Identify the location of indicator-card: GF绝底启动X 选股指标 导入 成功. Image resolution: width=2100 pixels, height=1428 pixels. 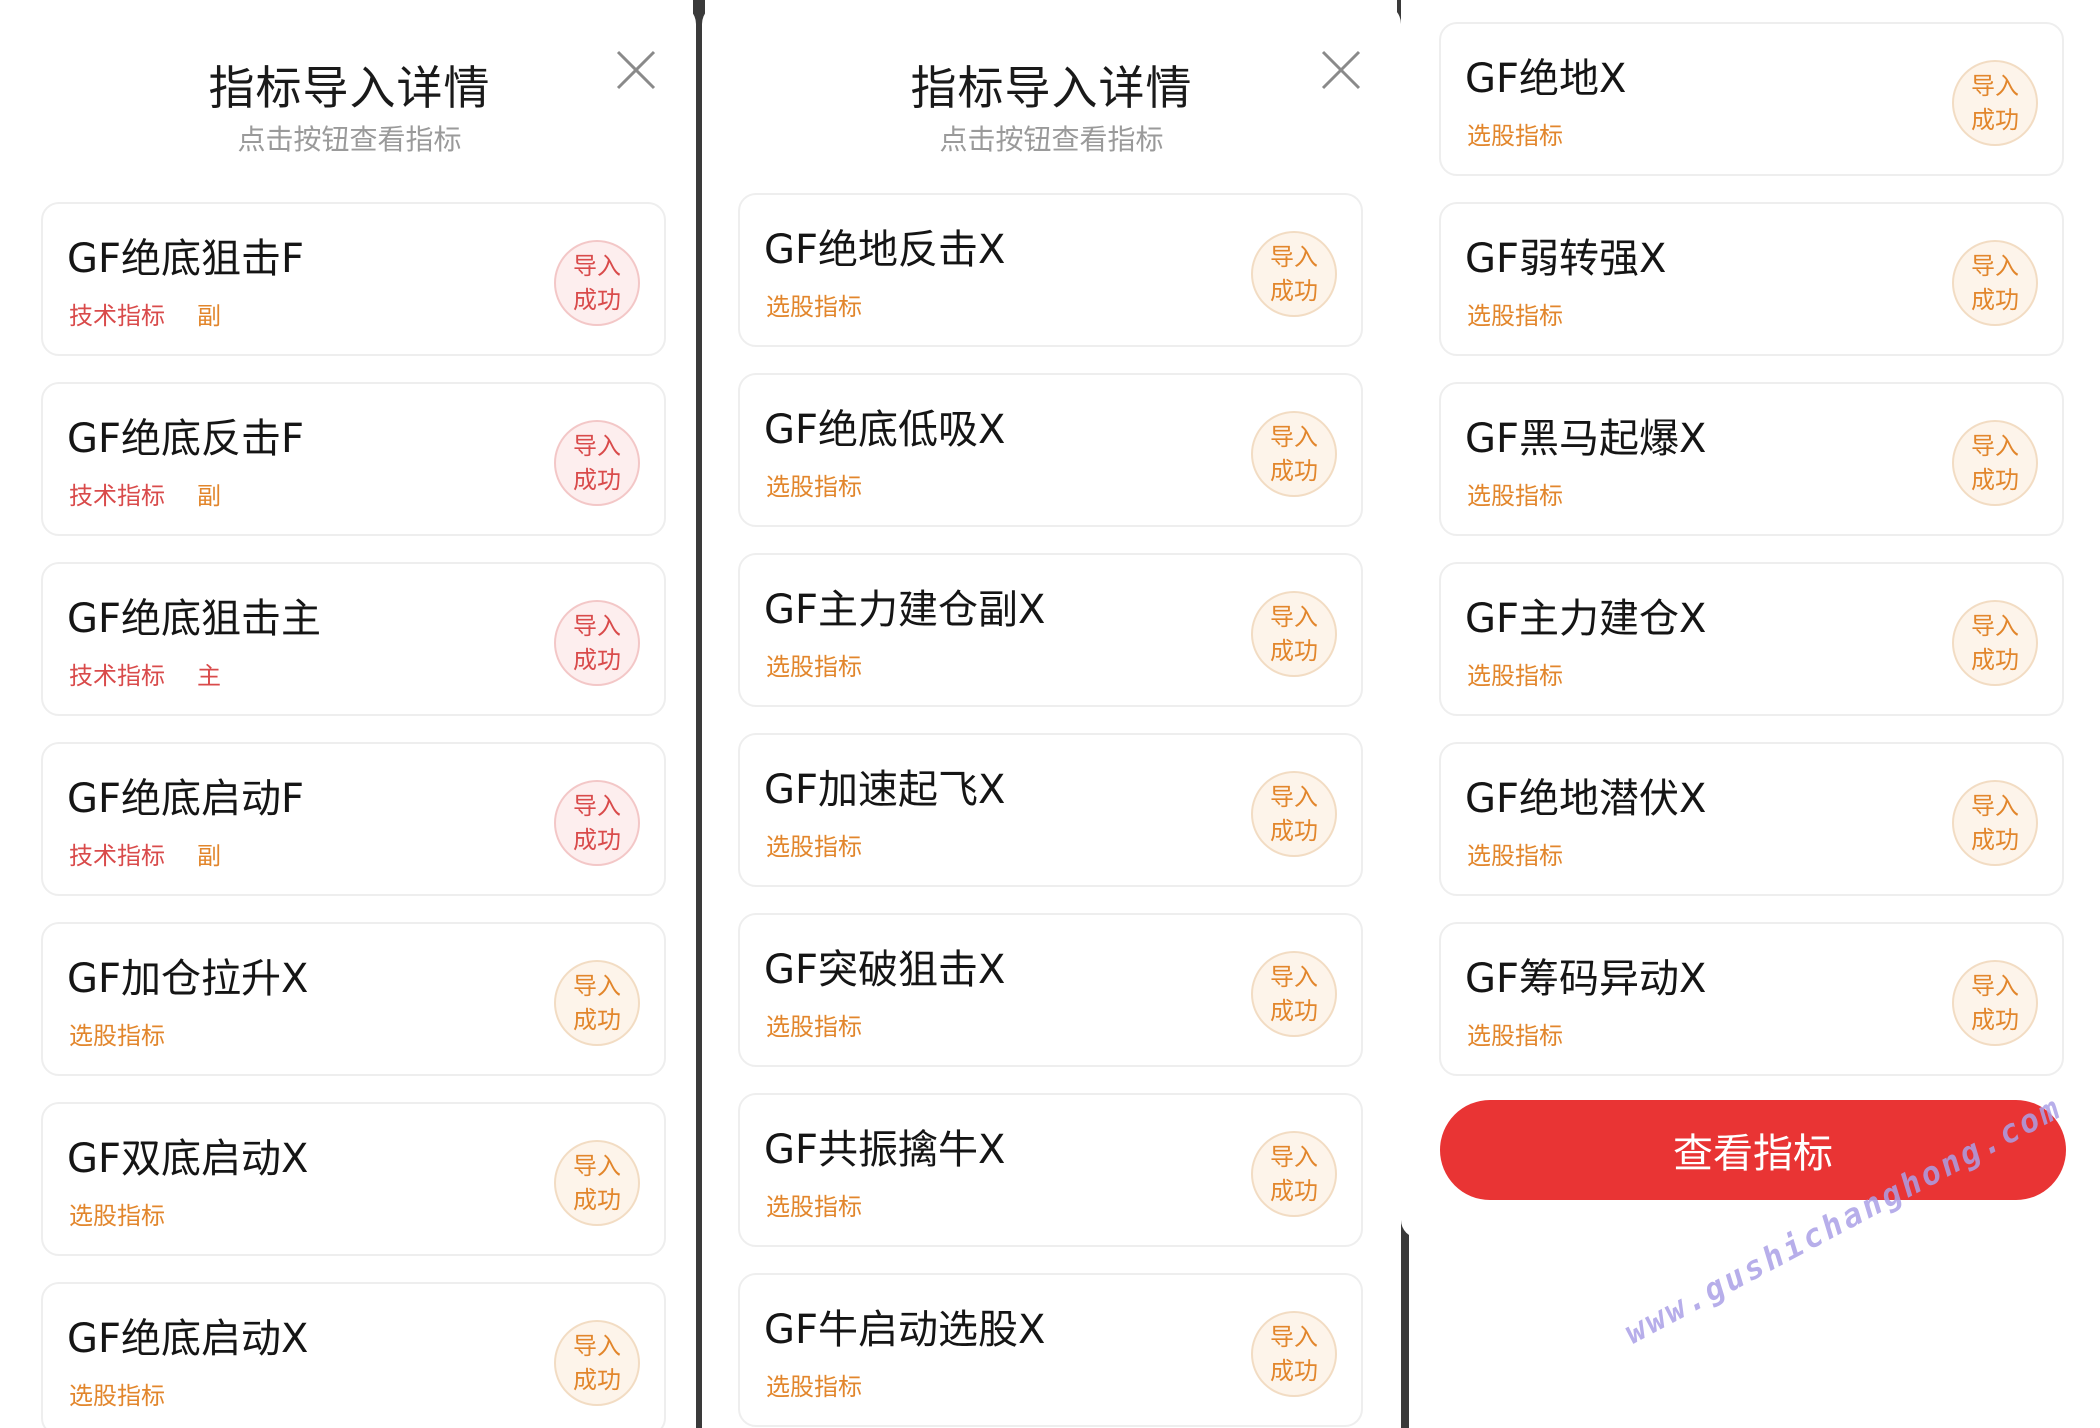
(353, 1355).